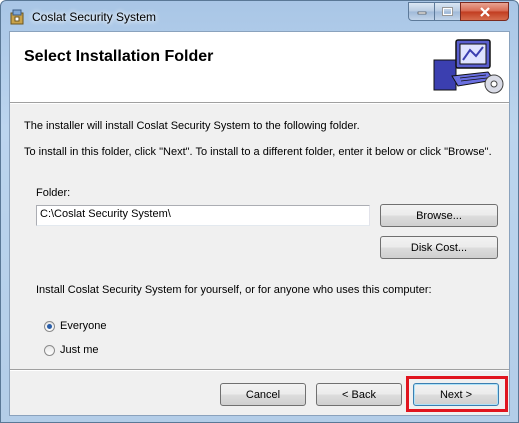 Image resolution: width=519 pixels, height=423 pixels. Describe the element at coordinates (79, 350) in the screenshot. I see `just-me-label: Just me` at that location.